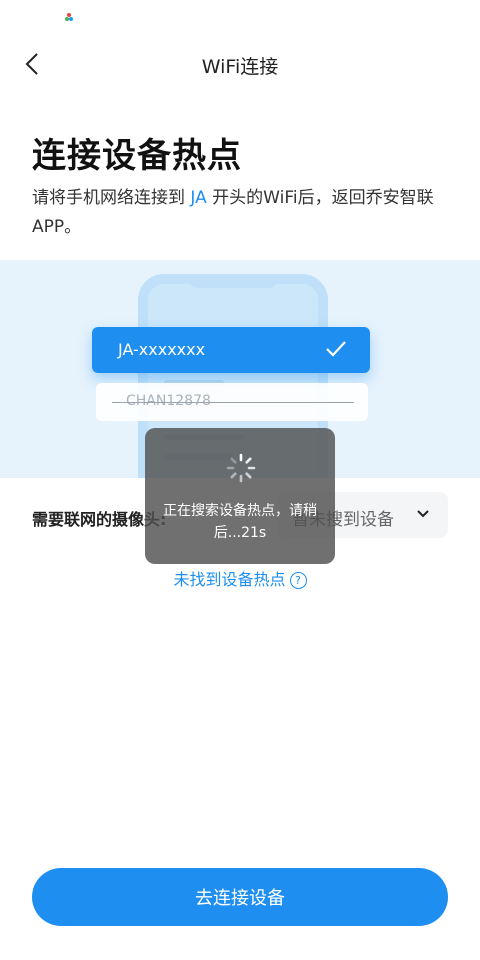  Describe the element at coordinates (137, 156) in the screenshot. I see `section-heading: 连接设备热点` at that location.